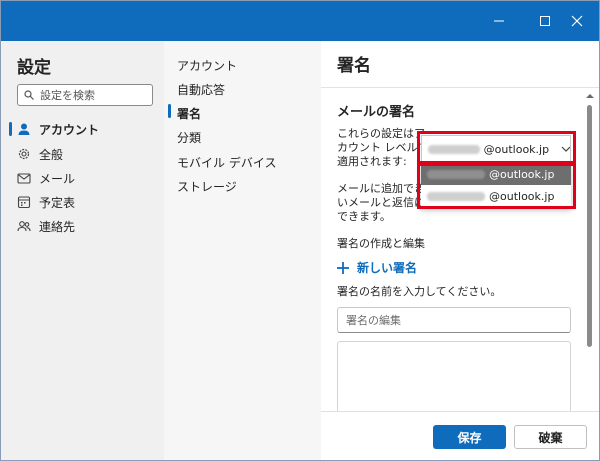  What do you see at coordinates (189, 137) in the screenshot?
I see `subnav-item-categories: 分類` at bounding box center [189, 137].